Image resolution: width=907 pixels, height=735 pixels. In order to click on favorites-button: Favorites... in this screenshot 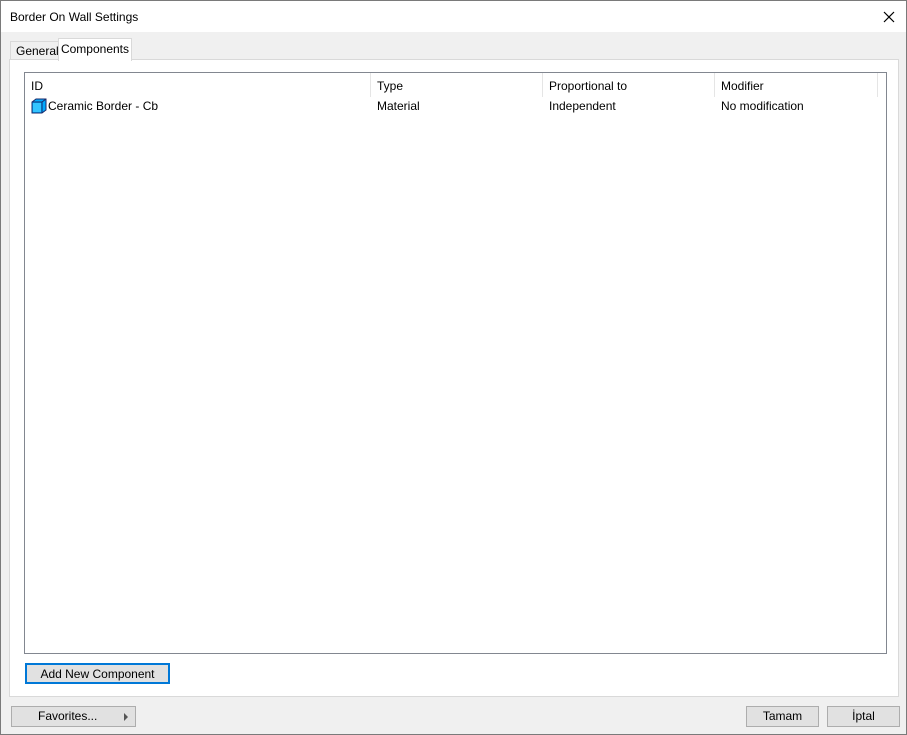, I will do `click(73, 716)`.